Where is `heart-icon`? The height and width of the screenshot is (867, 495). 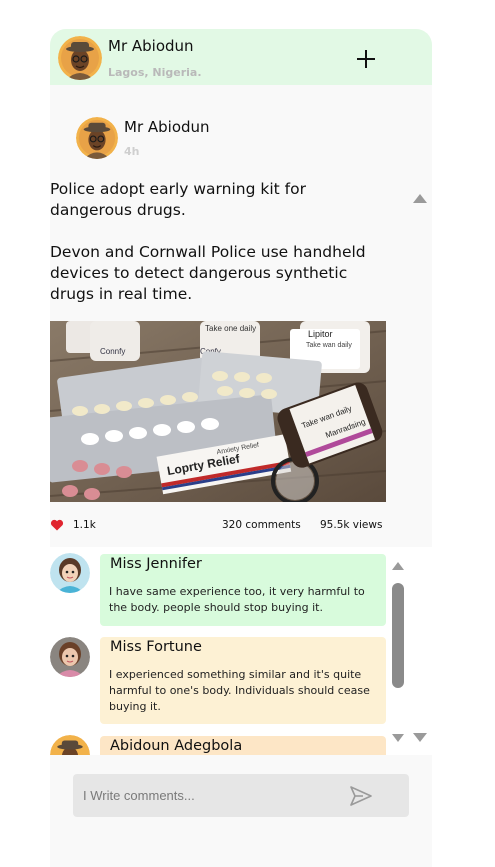
heart-icon is located at coordinates (57, 525).